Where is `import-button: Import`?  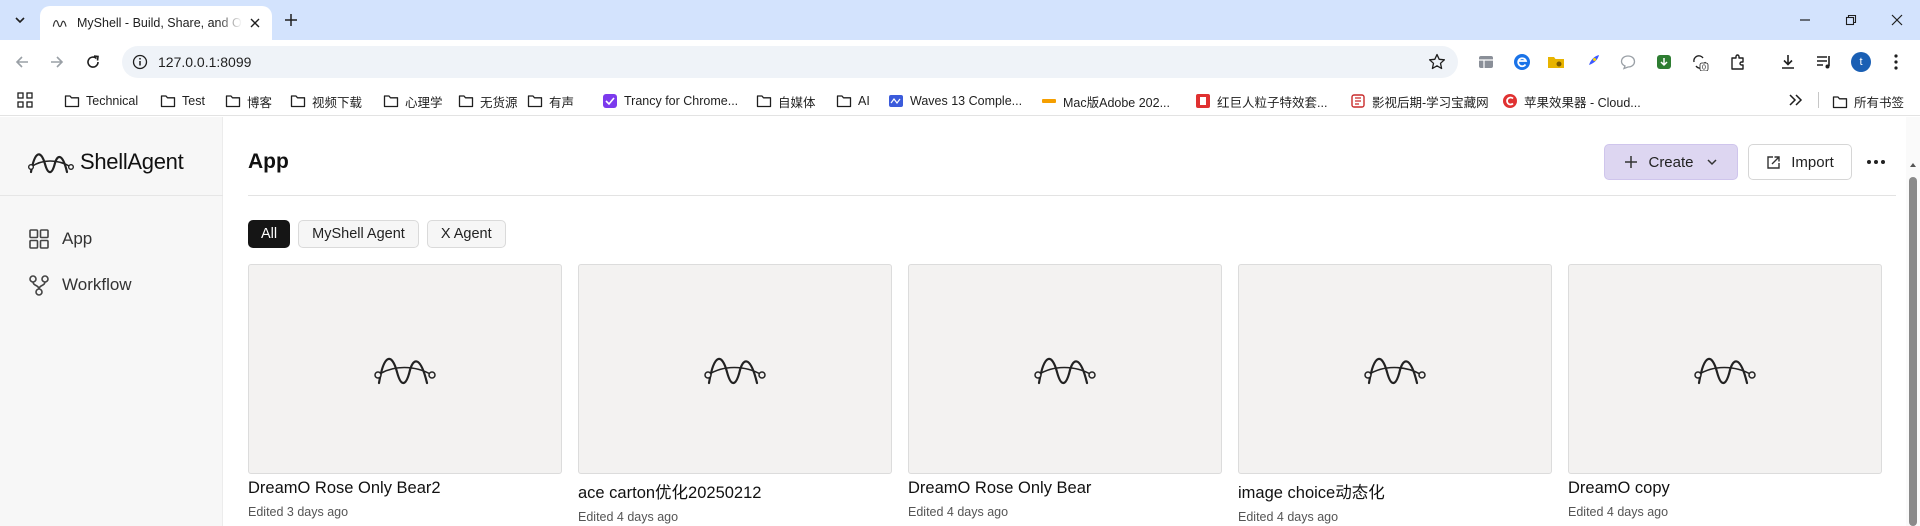
import-button: Import is located at coordinates (1800, 162).